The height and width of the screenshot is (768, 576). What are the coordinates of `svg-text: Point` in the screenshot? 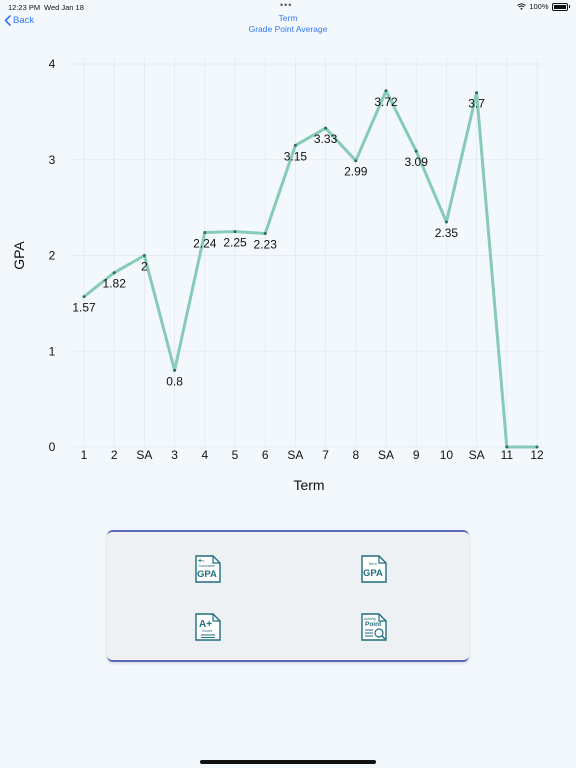 It's located at (373, 624).